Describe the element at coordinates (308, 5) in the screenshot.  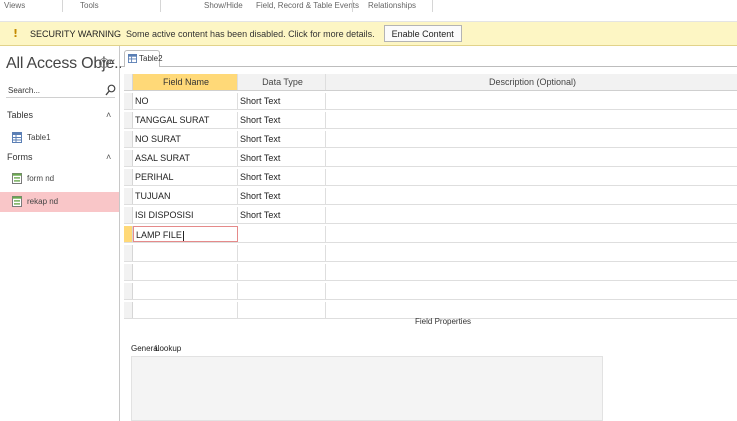
I see `ribbon-group-events: Field, Record & Table Events` at that location.